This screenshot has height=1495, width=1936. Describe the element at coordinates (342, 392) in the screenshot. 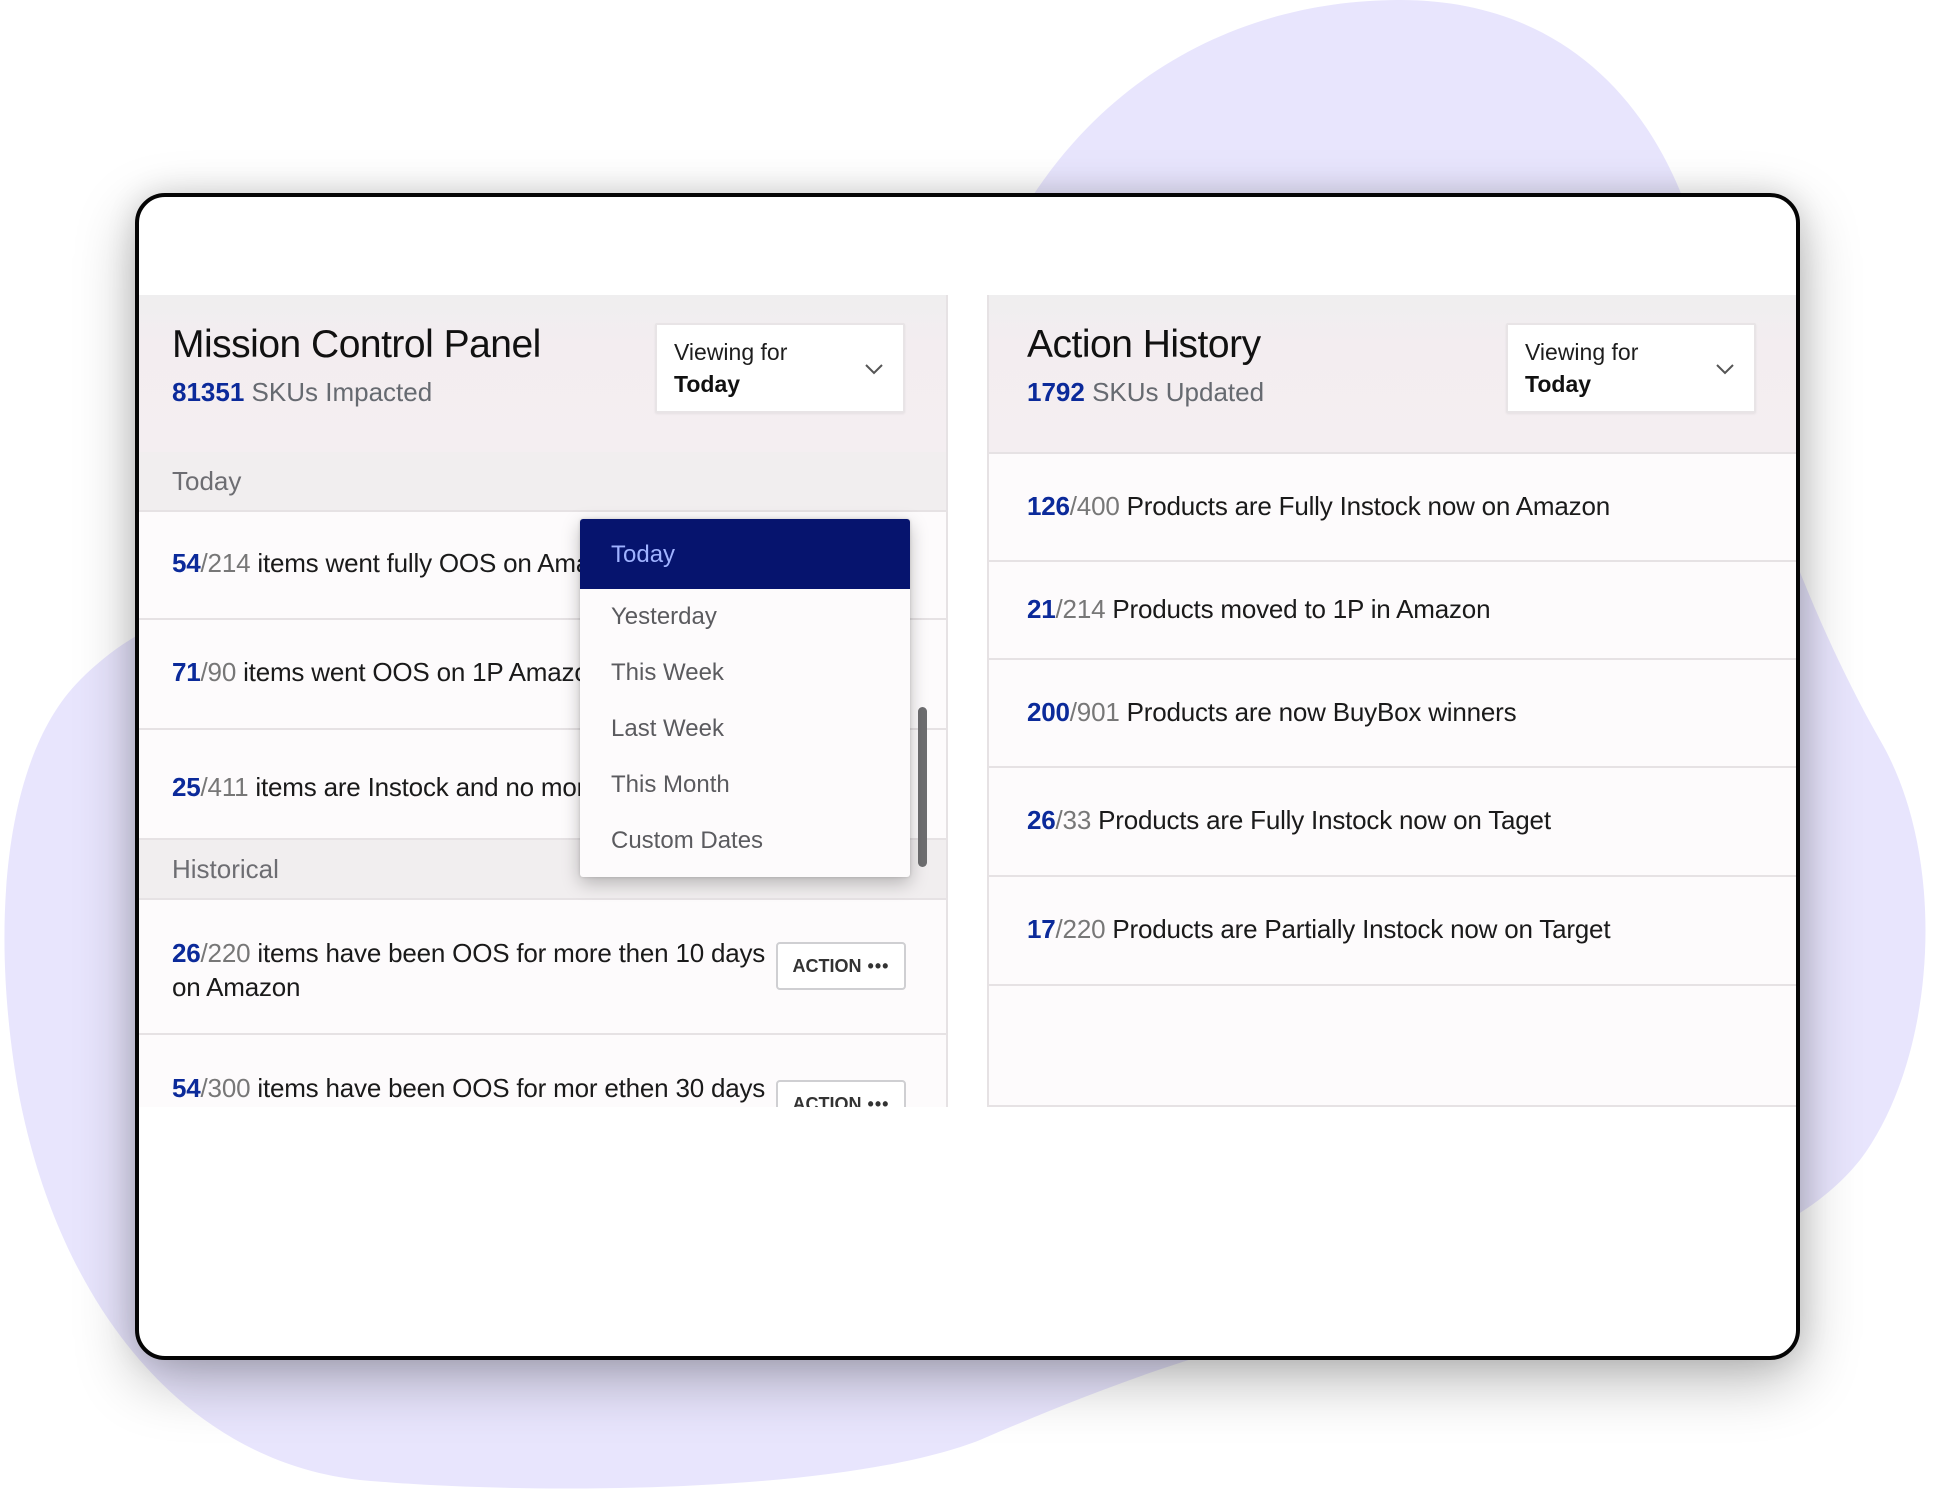

I see `skus-impacted-label: SKUs Impacted` at that location.